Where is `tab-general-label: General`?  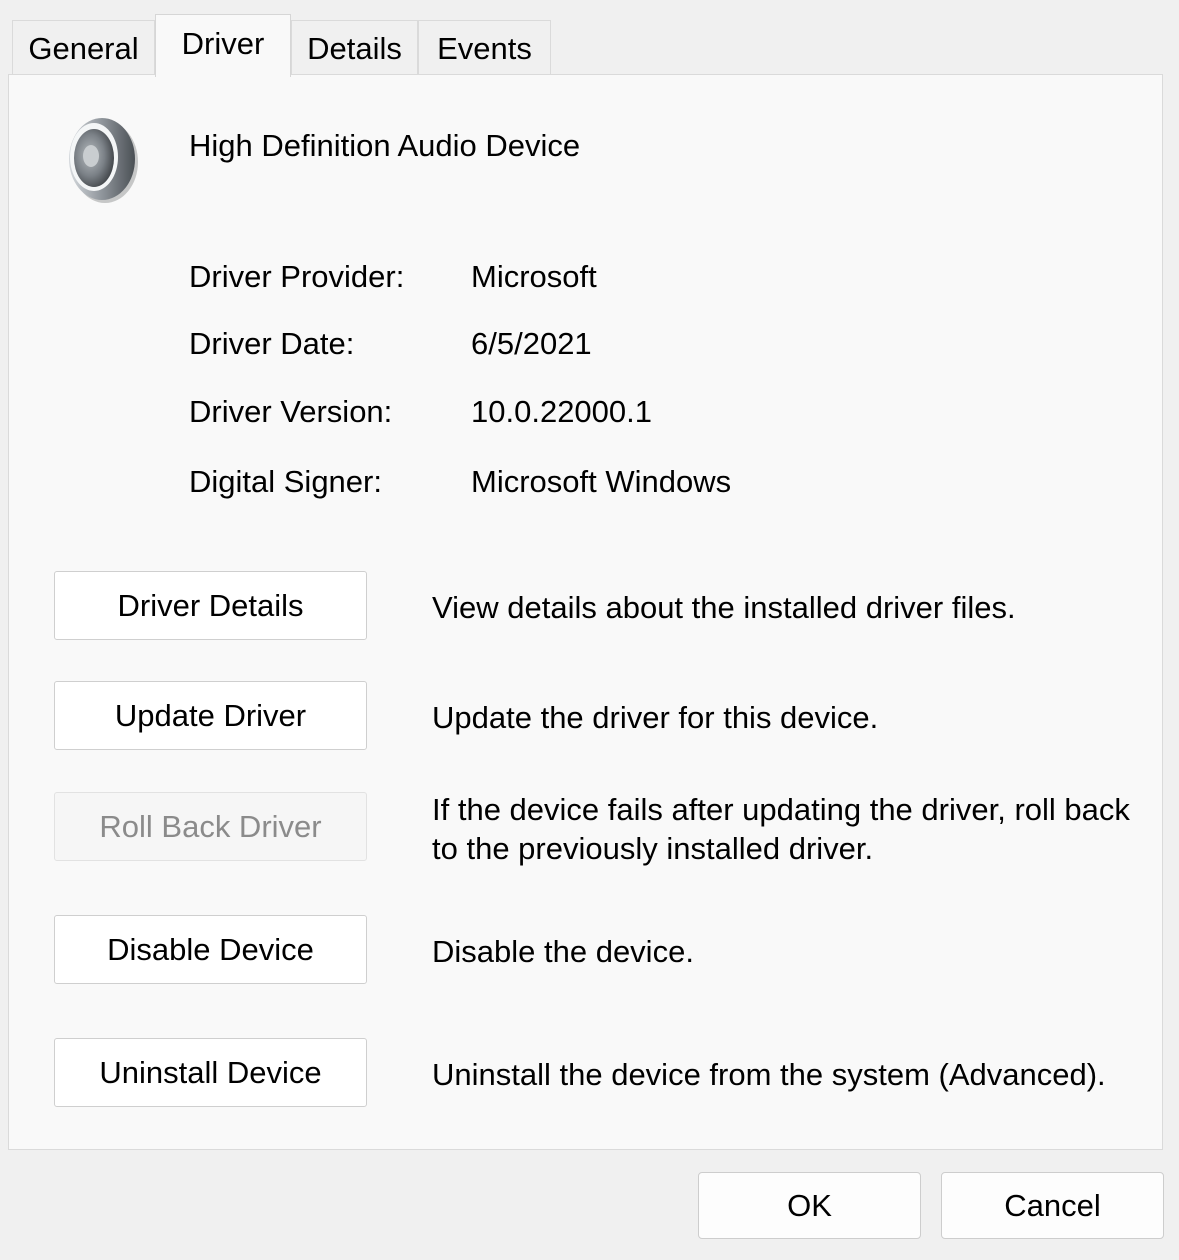 tab-general-label: General is located at coordinates (83, 48).